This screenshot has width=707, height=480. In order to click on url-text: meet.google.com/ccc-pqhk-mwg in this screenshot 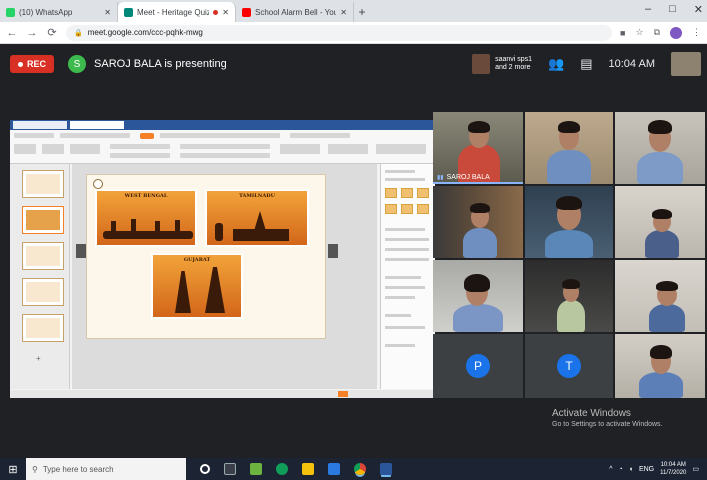, I will do `click(145, 32)`.